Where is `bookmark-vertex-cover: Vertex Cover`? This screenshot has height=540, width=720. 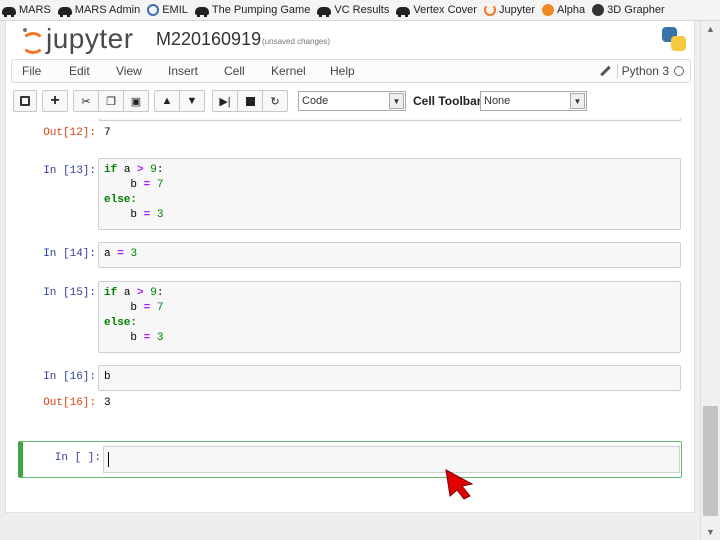
bookmark-vertex-cover: Vertex Cover is located at coordinates (436, 10).